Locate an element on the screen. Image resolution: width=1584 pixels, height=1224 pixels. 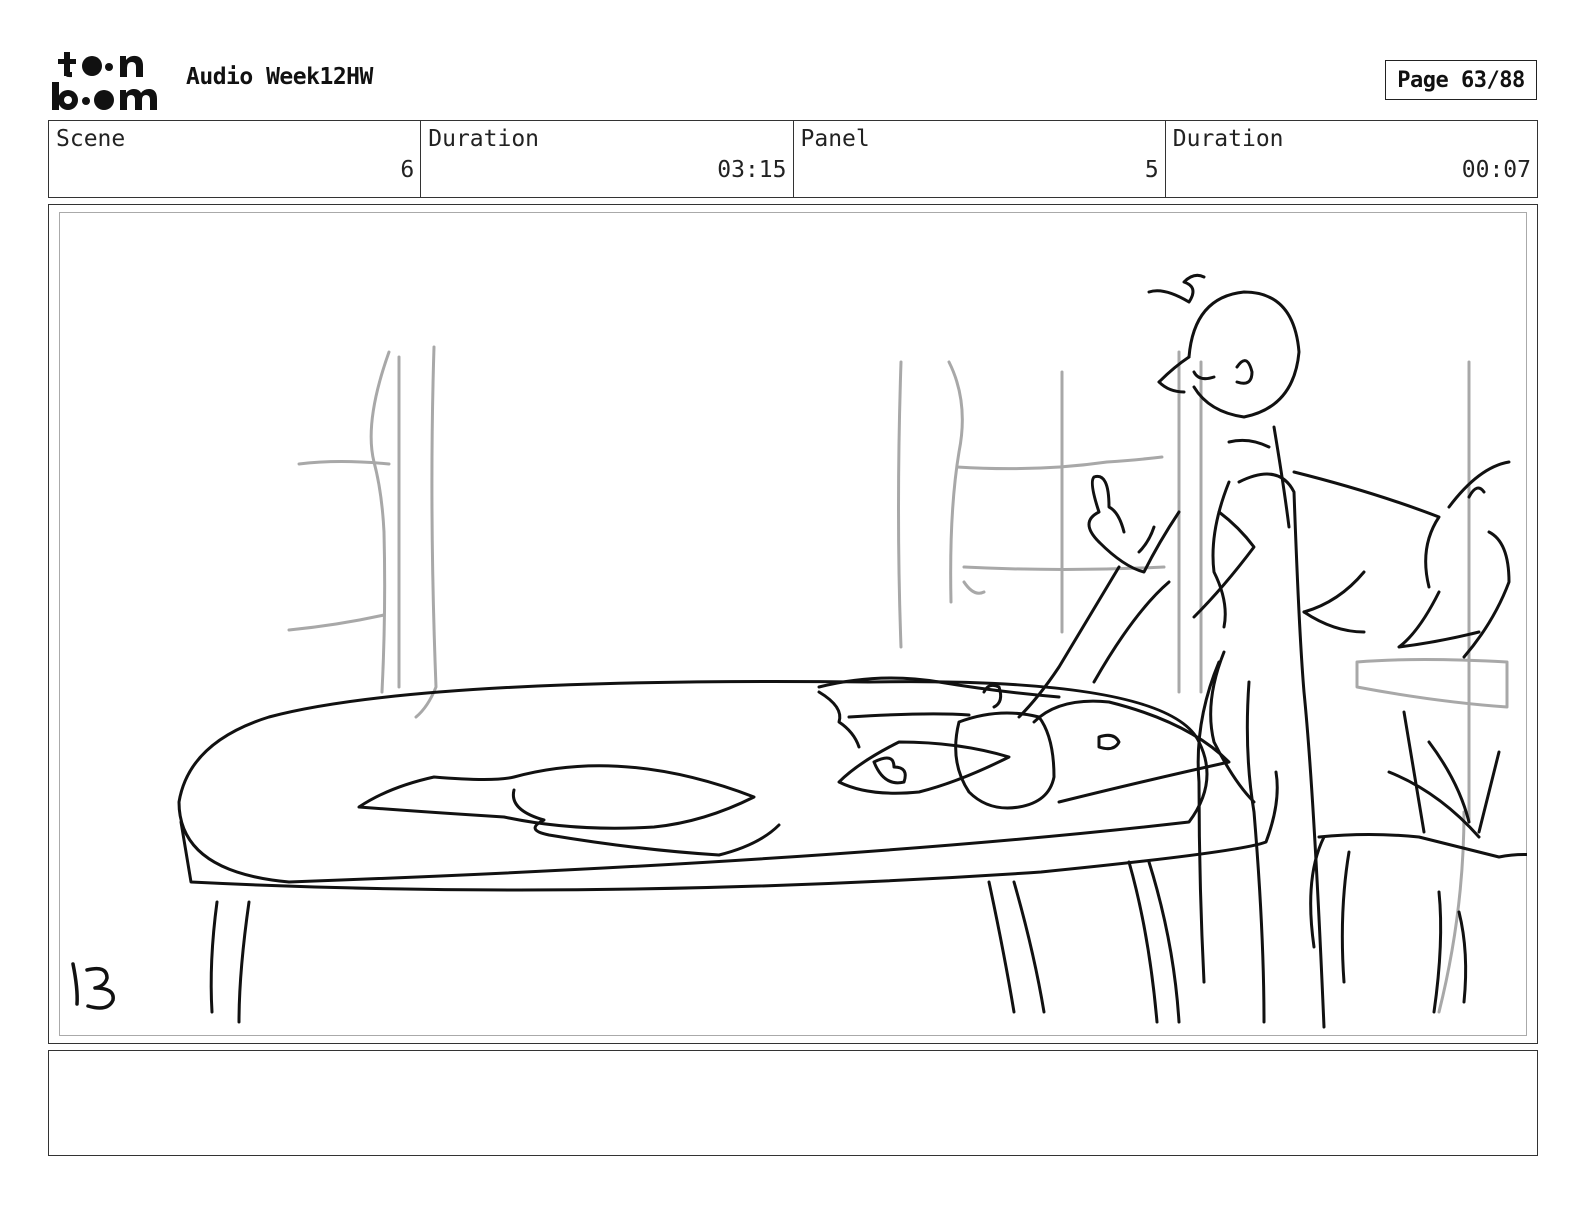
panel-cell: Panel 5 is located at coordinates (980, 159).